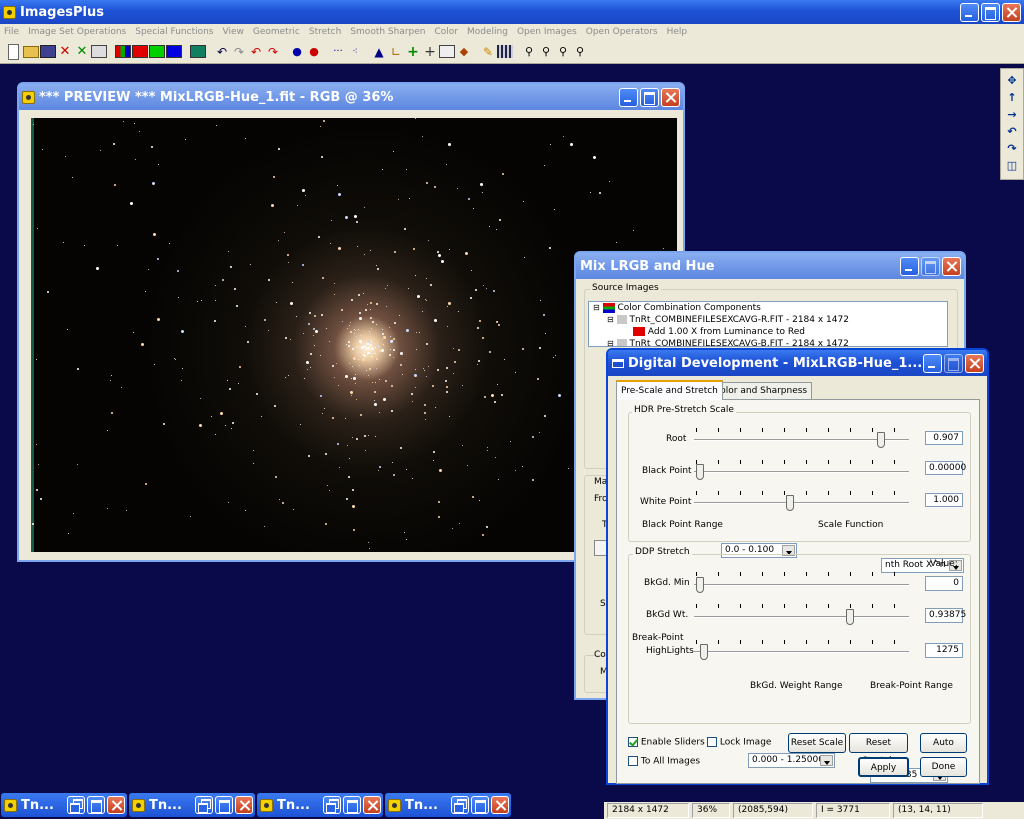  Describe the element at coordinates (801, 617) in the screenshot. I see `bkgd-wt-slider-track` at that location.